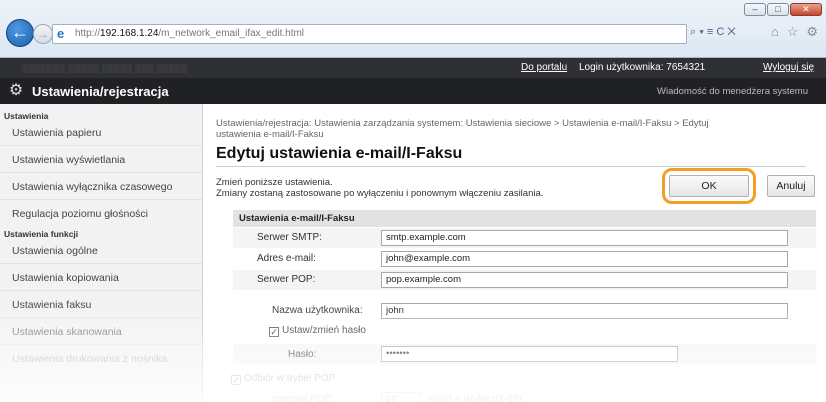 The image size is (826, 402). What do you see at coordinates (101, 160) in the screenshot?
I see `sidebar-item-display: Ustawienia wyświetlania` at bounding box center [101, 160].